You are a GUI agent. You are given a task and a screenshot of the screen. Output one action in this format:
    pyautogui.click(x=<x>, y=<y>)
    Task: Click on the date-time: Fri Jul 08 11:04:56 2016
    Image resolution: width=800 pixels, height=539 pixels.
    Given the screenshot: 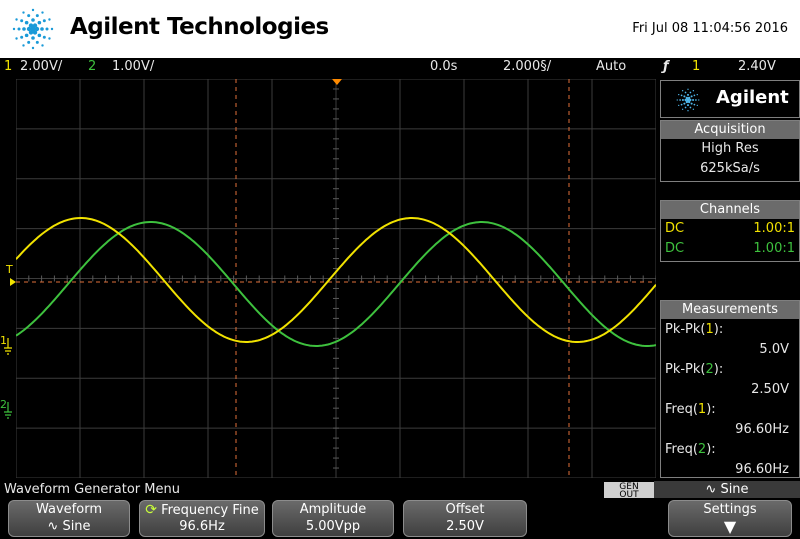 What is the action you would take?
    pyautogui.click(x=710, y=28)
    